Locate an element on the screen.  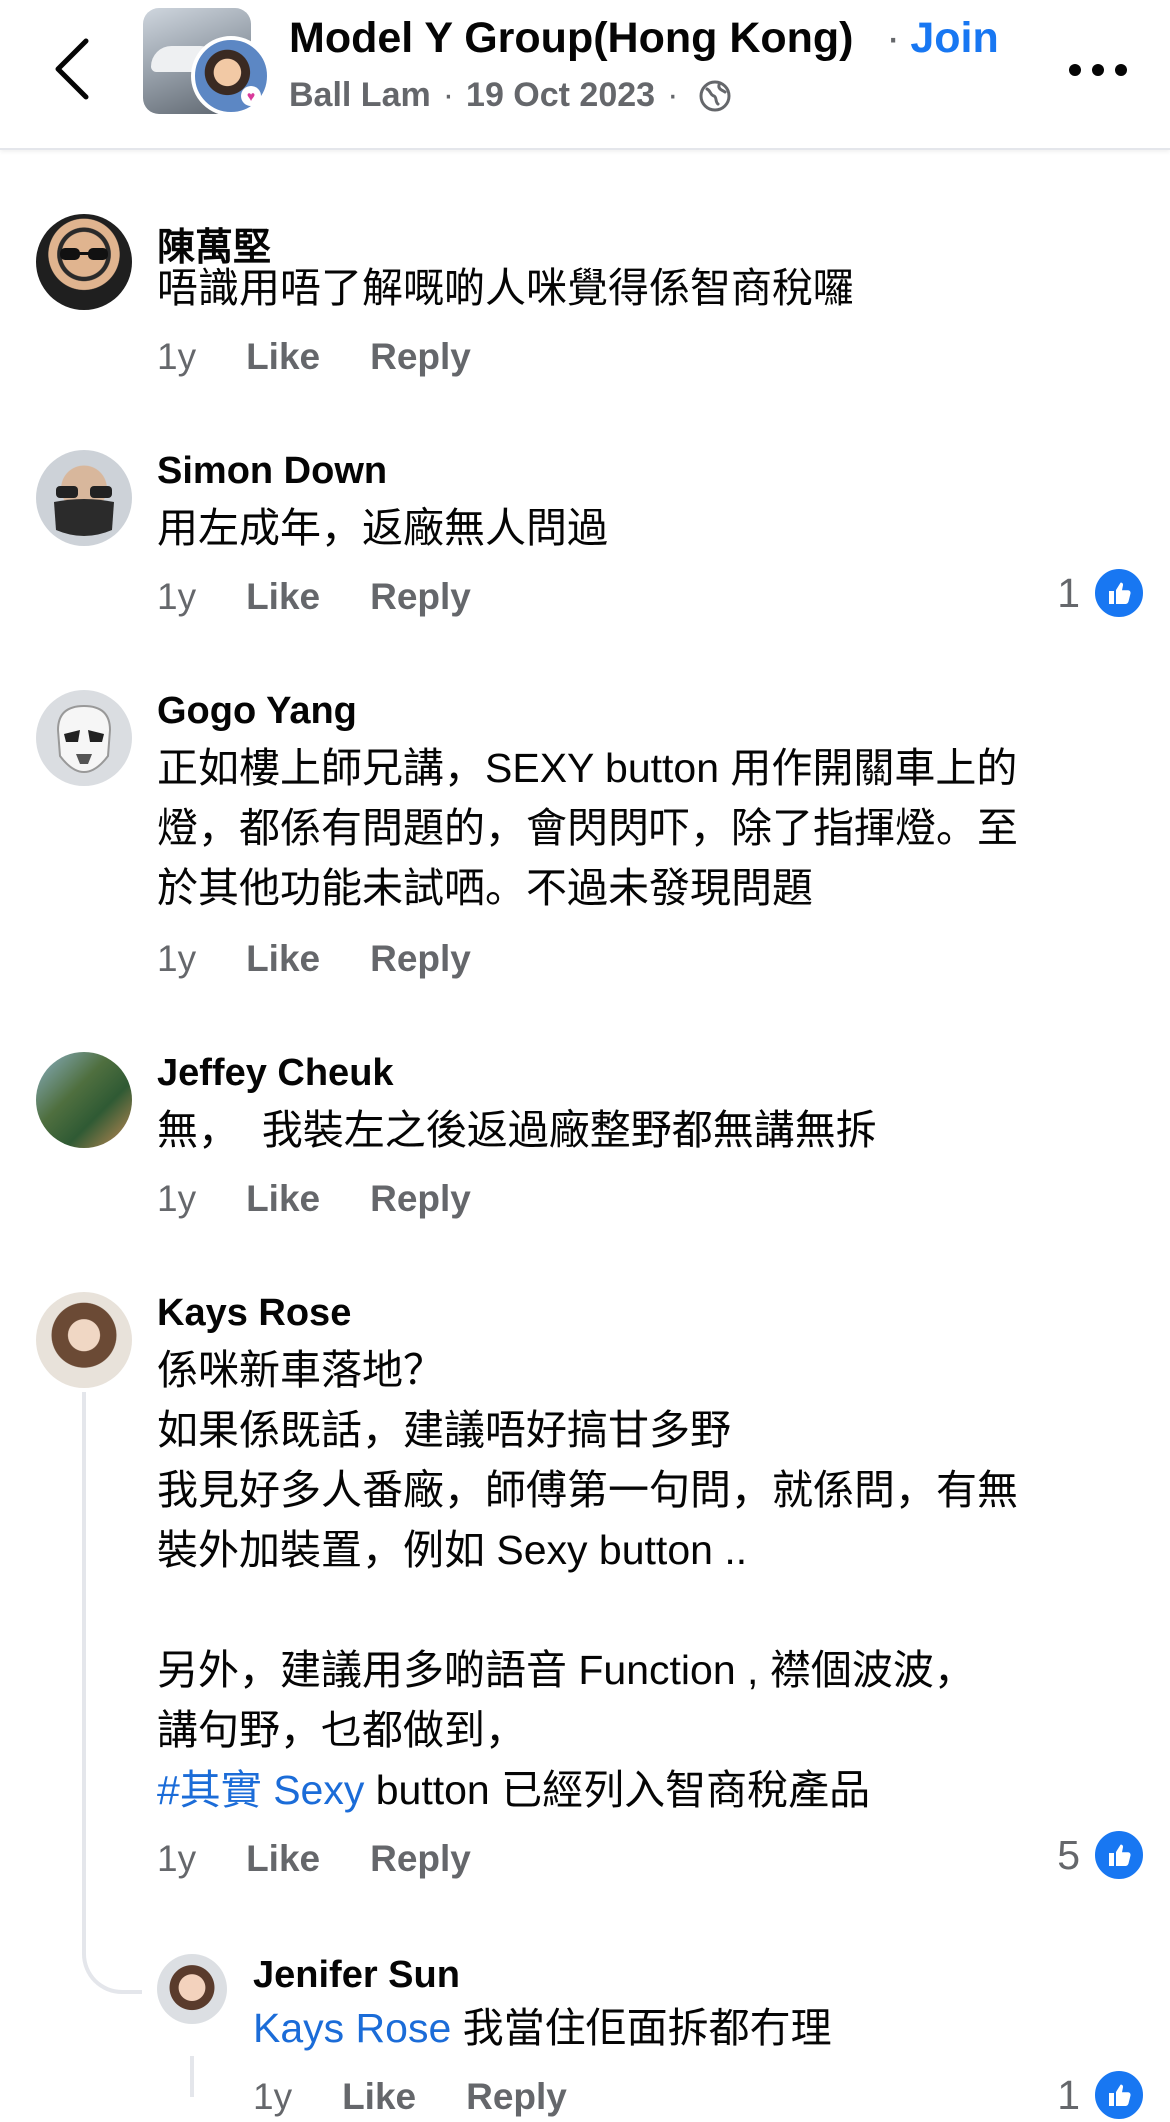
group-name: Model Y Group(Hong Kong) is located at coordinates (571, 38).